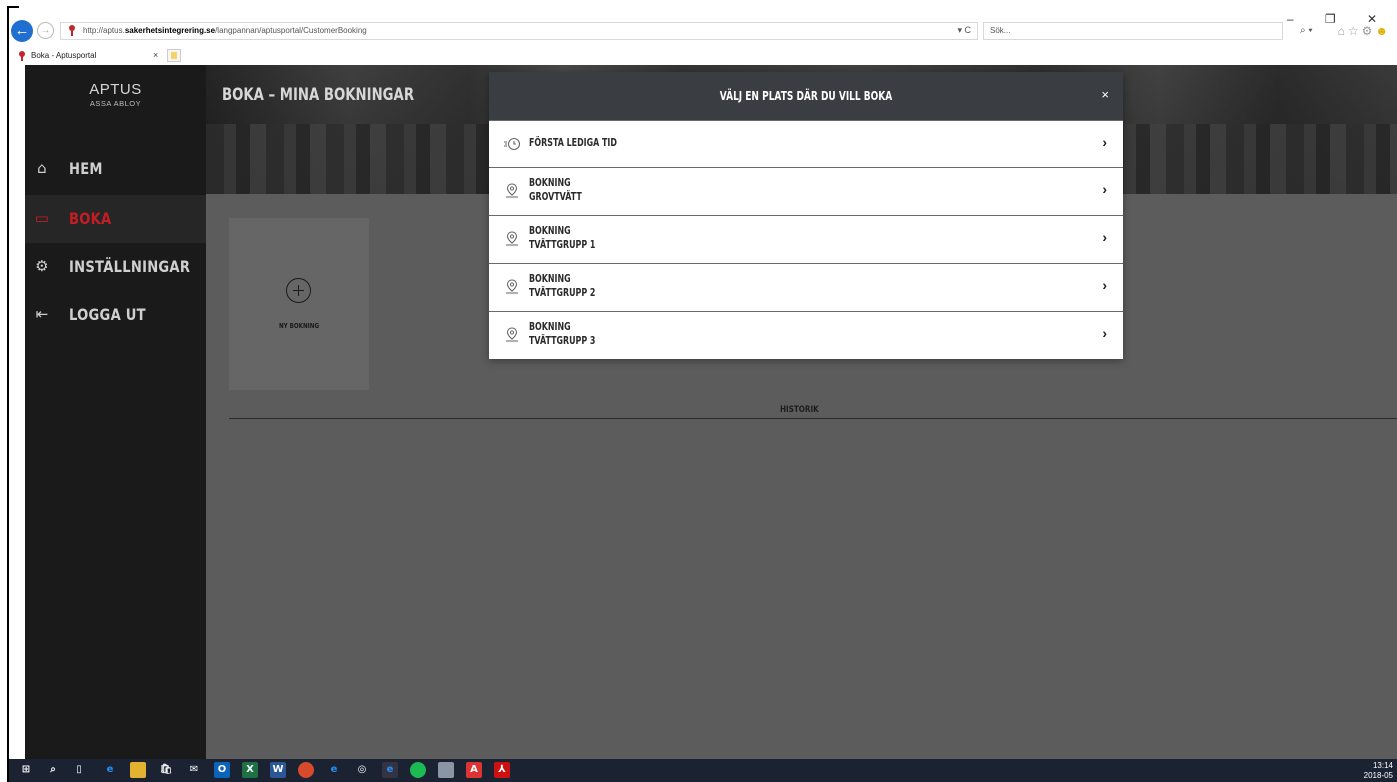 This screenshot has width=1397, height=782. Describe the element at coordinates (1354, 31) in the screenshot. I see `favorites-icon: ☆` at that location.